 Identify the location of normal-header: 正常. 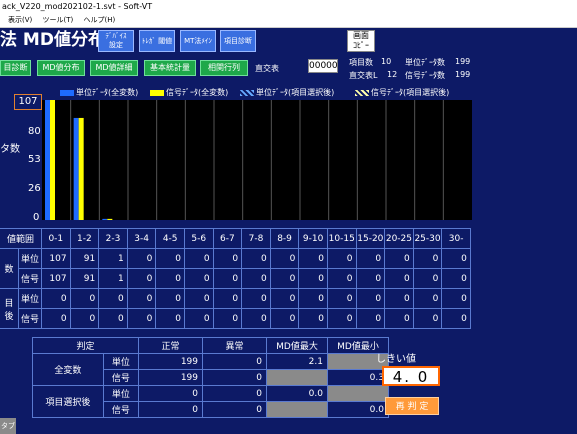
(170, 345).